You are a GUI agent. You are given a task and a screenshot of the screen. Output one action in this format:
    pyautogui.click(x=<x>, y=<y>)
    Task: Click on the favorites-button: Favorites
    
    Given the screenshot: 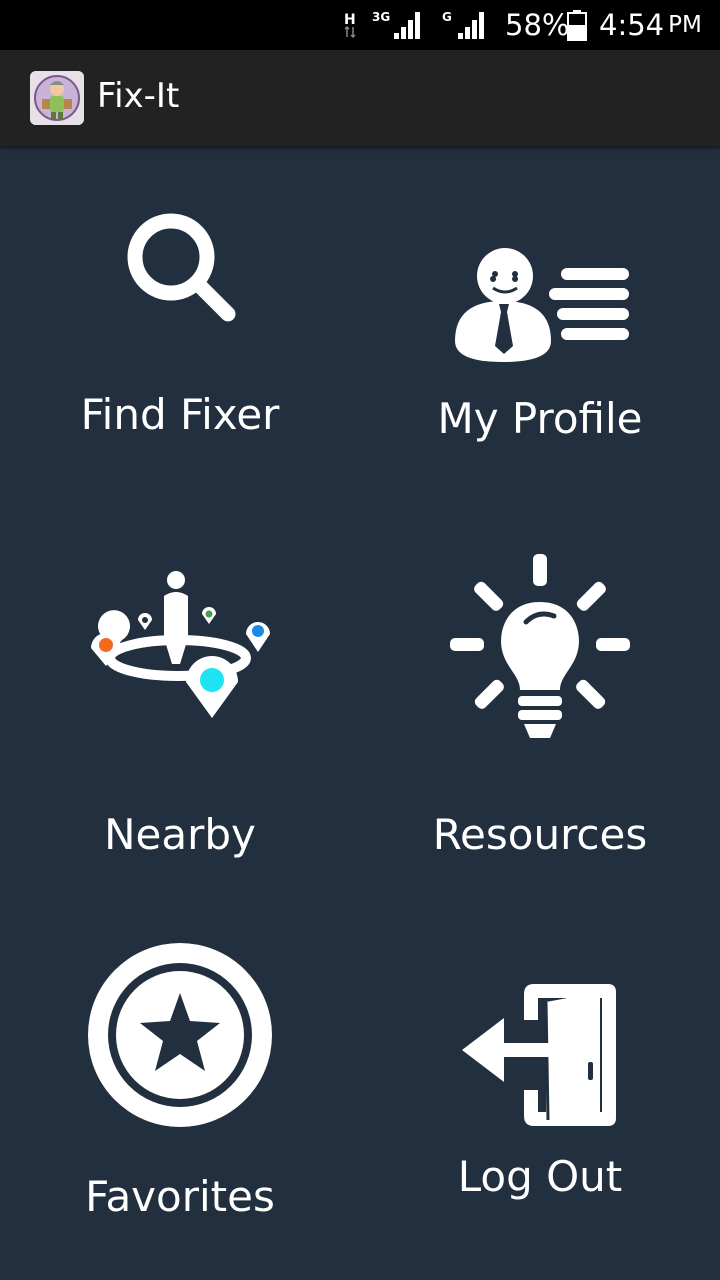 What is the action you would take?
    pyautogui.click(x=180, y=1095)
    